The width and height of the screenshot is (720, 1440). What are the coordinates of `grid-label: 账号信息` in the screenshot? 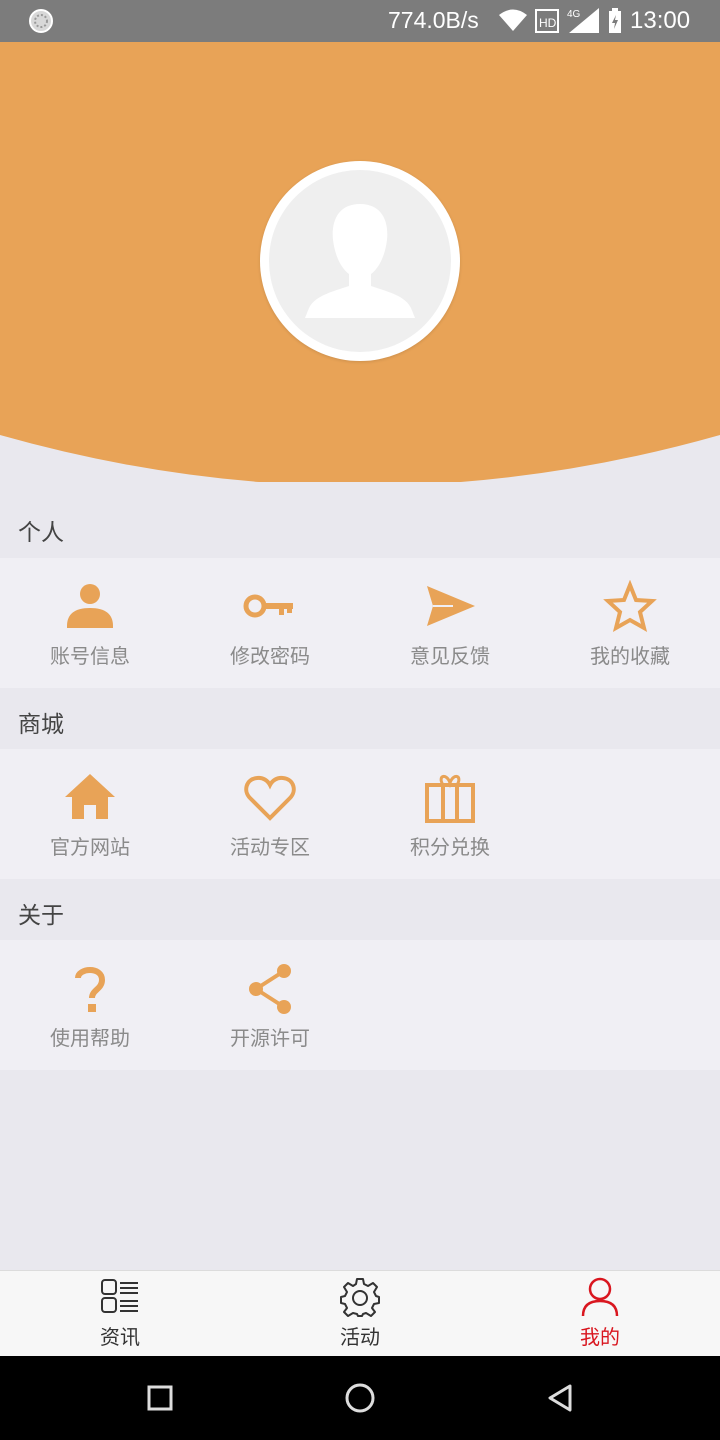 It's located at (90, 656).